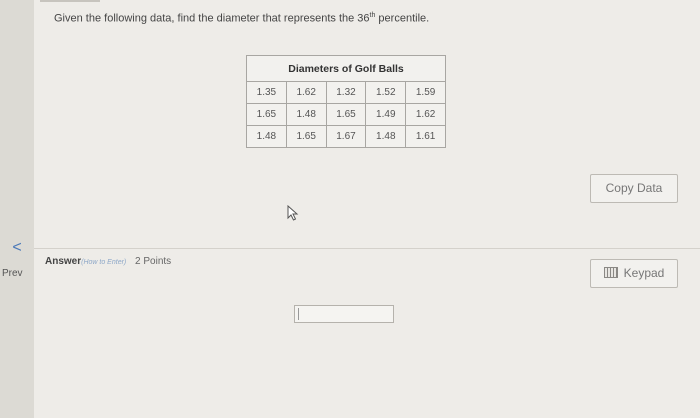 This screenshot has width=700, height=418. Describe the element at coordinates (153, 261) in the screenshot. I see `points-label: 2 Points` at that location.